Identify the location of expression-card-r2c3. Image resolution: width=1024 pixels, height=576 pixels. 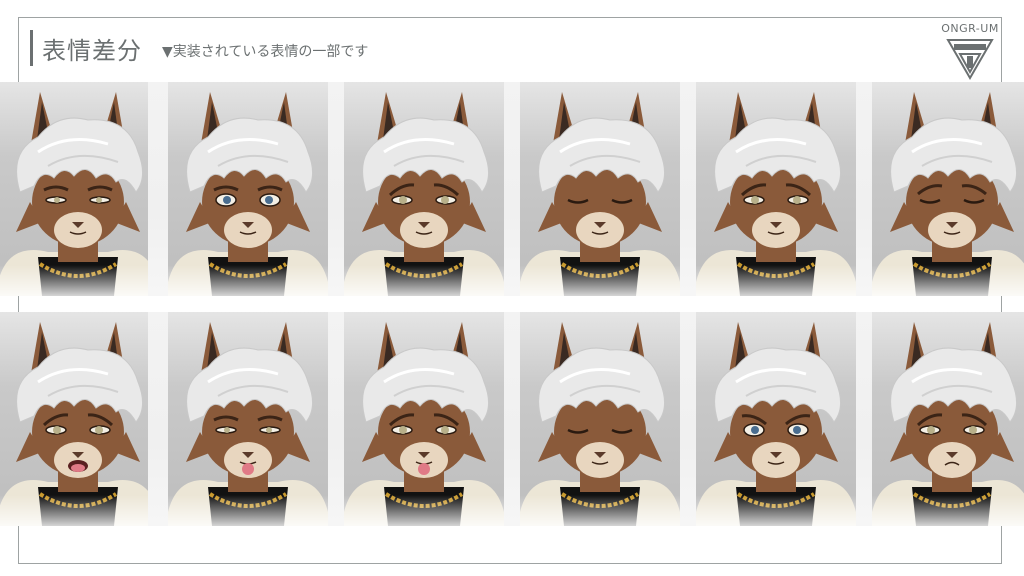
(424, 419).